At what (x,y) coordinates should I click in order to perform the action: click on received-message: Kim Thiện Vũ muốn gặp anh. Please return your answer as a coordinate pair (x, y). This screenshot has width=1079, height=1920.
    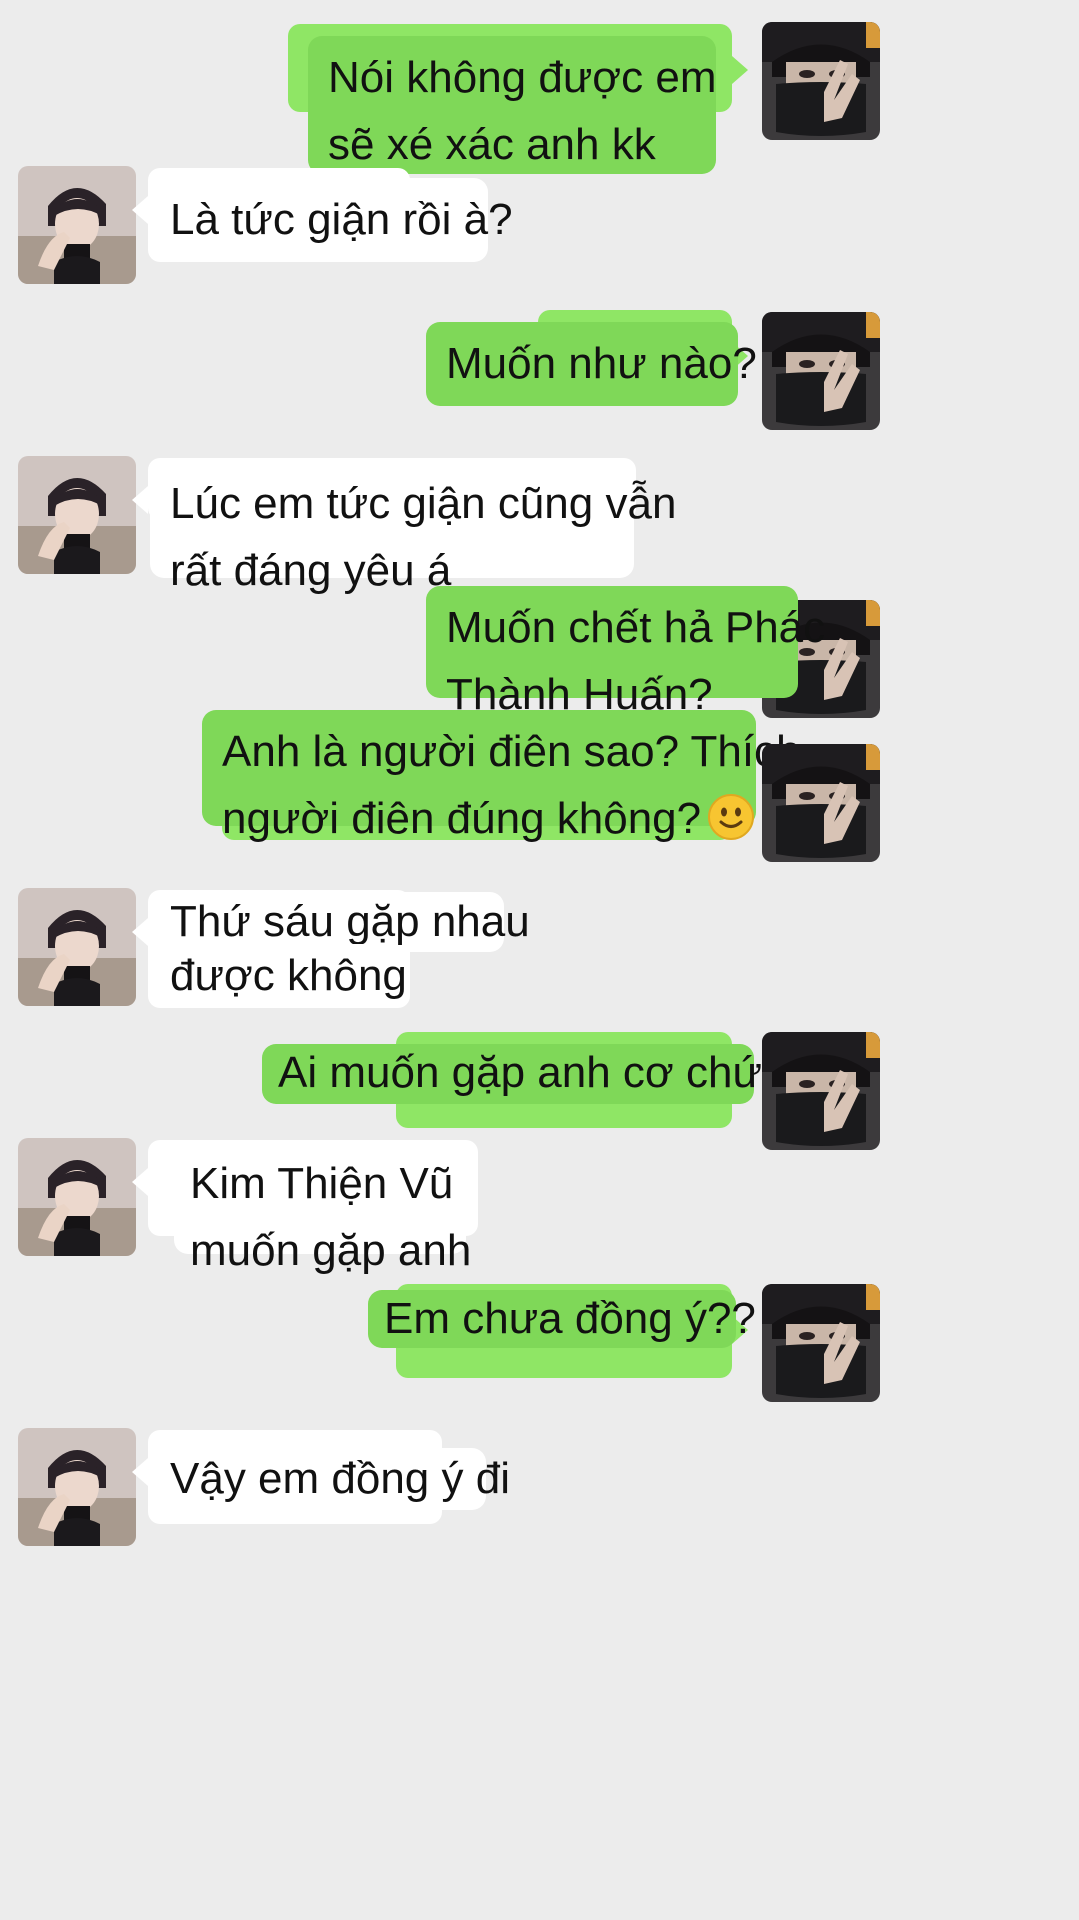
    Looking at the image, I should click on (322, 1208).